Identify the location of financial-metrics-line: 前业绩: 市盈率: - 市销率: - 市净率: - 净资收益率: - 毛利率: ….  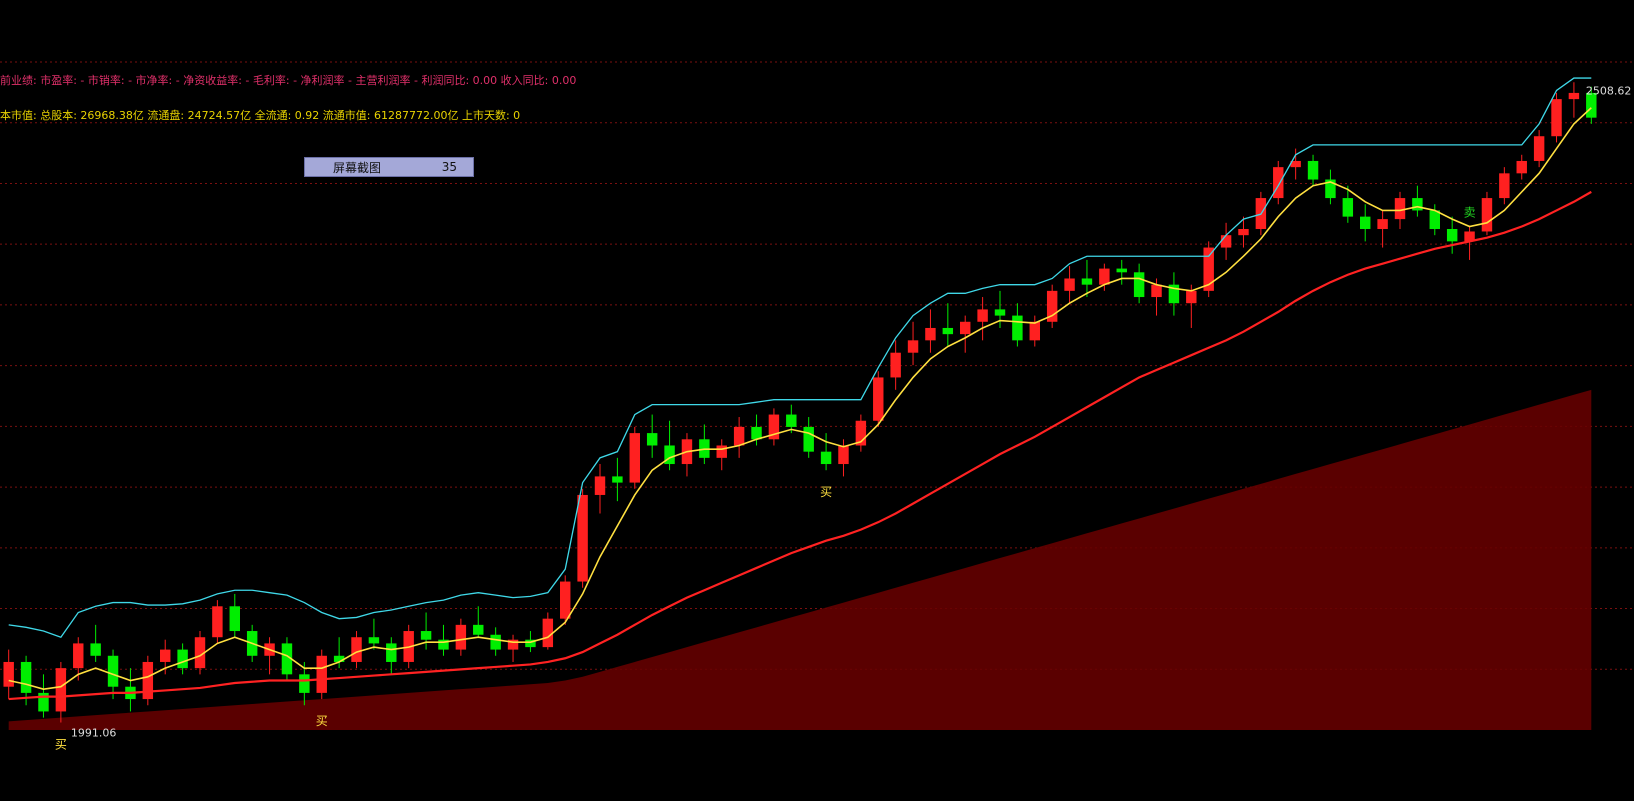
(288, 80).